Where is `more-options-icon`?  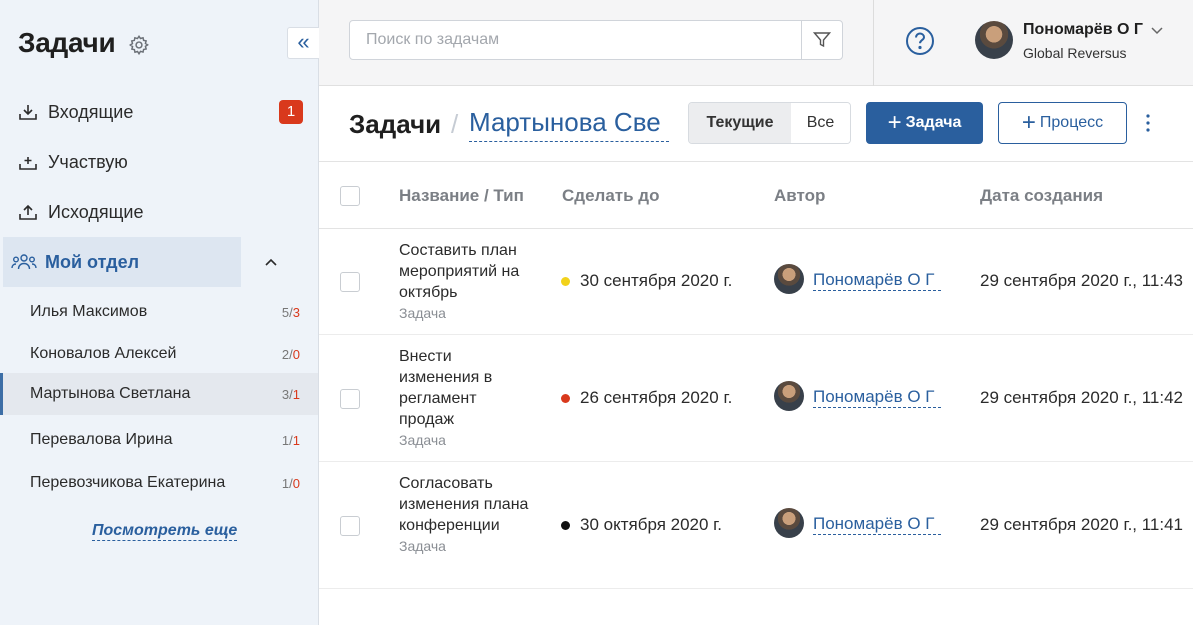
more-options-icon is located at coordinates (1148, 123).